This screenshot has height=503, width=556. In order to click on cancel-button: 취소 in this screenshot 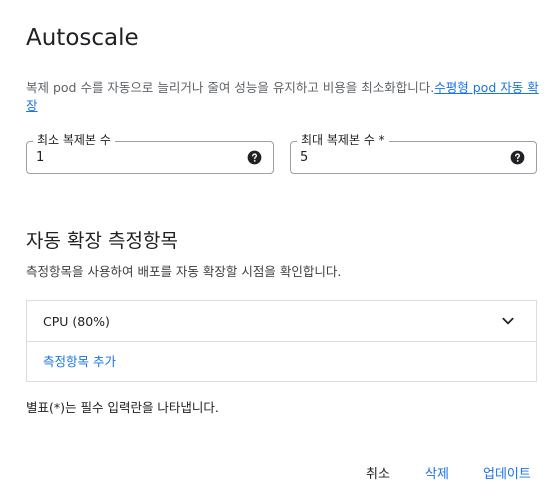, I will do `click(378, 475)`.